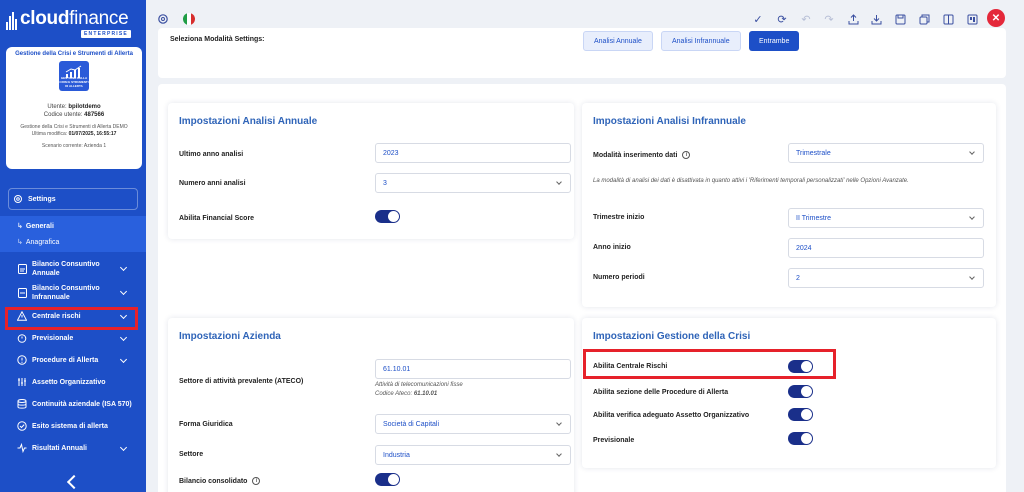 Image resolution: width=1024 pixels, height=492 pixels. What do you see at coordinates (886, 248) in the screenshot?
I see `start-year-input: 2024` at bounding box center [886, 248].